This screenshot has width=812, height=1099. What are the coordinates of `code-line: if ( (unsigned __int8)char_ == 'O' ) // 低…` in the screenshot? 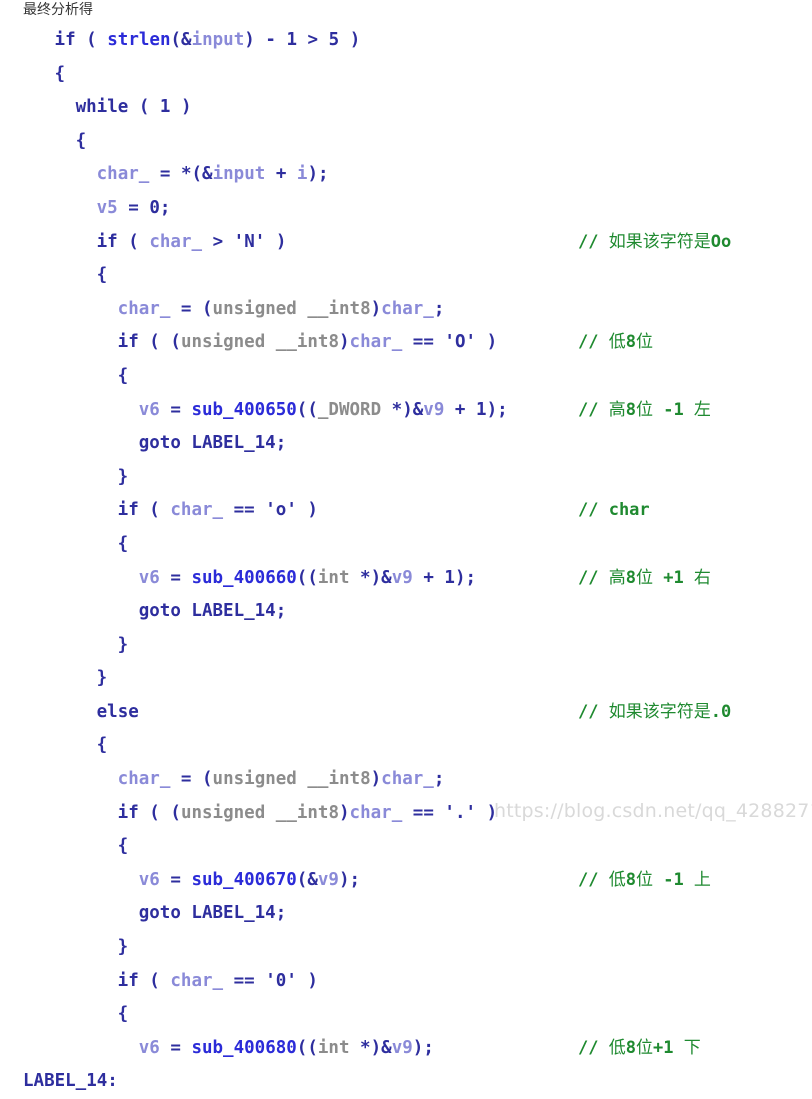 It's located at (406, 343).